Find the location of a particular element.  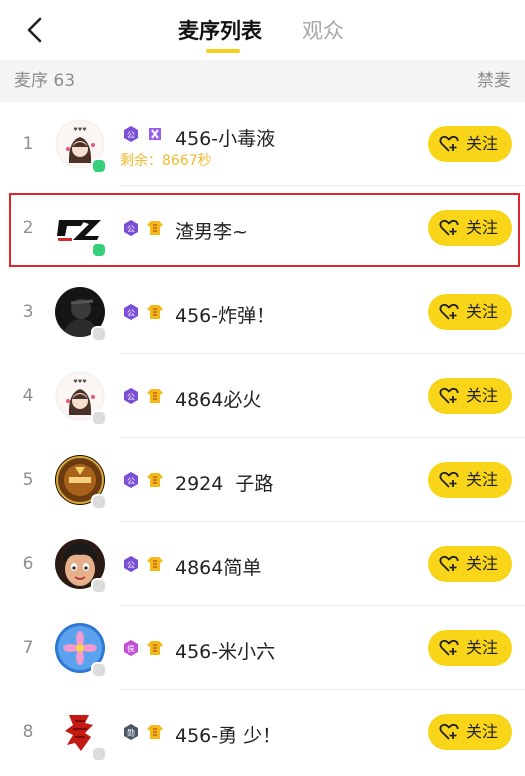

user-name: 4864简单 is located at coordinates (218, 568).